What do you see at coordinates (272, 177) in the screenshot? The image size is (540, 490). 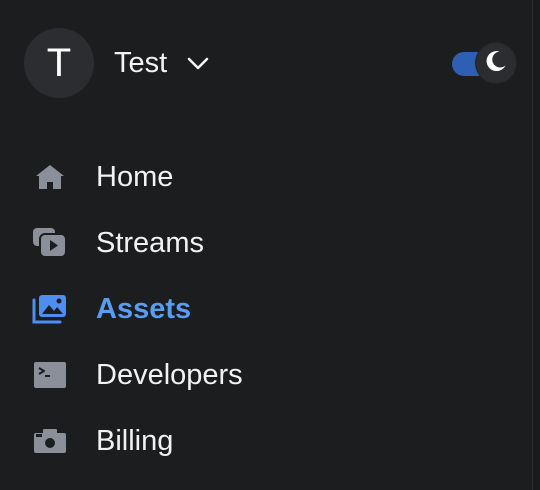 I see `sidebar-item-home: Home` at bounding box center [272, 177].